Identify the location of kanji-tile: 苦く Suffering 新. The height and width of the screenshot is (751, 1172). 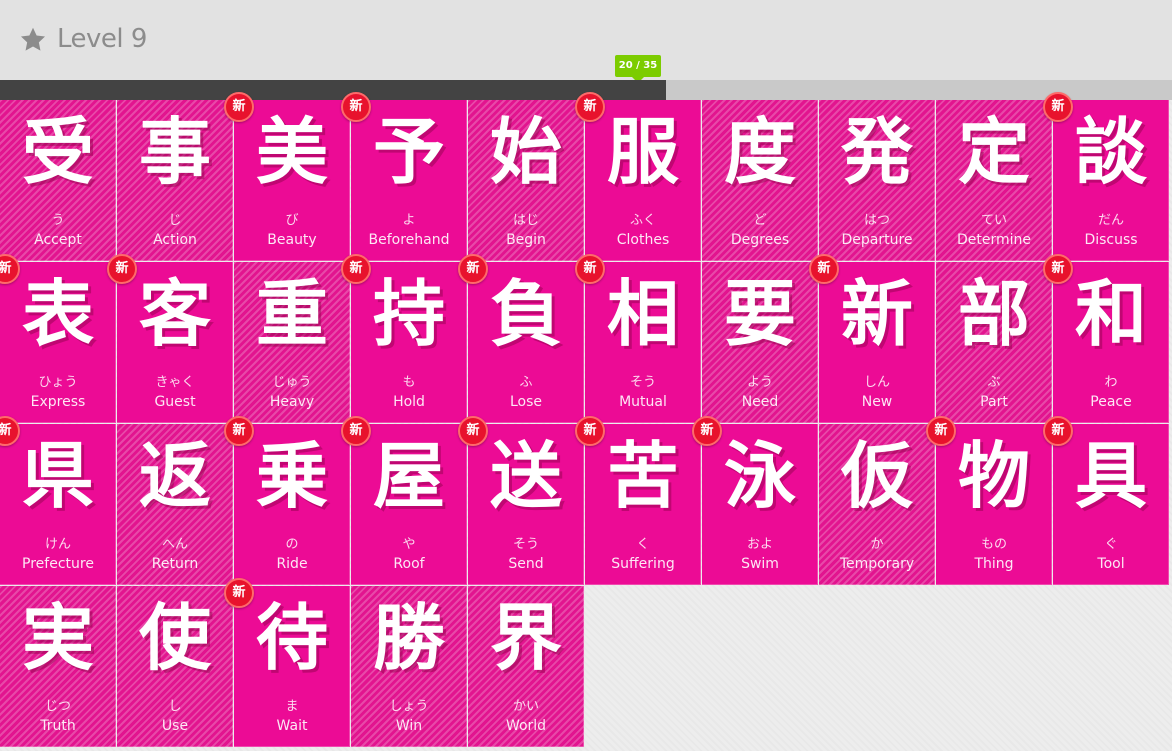
(638, 500).